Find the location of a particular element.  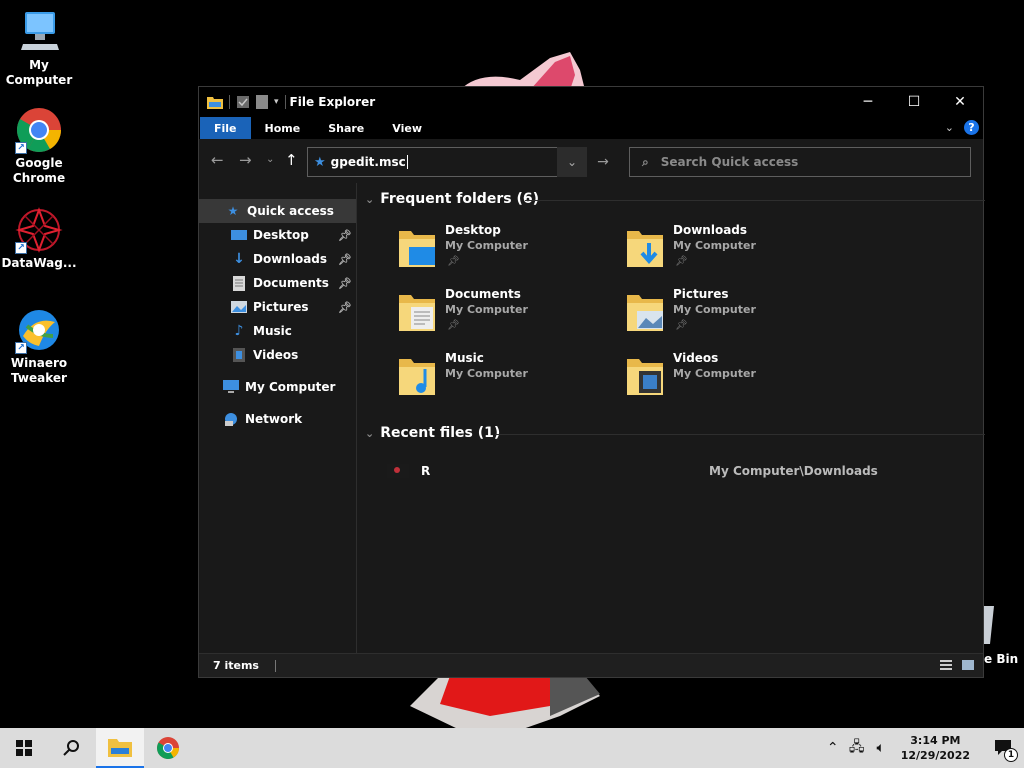

nav-item-videos: Videos is located at coordinates (277, 355).